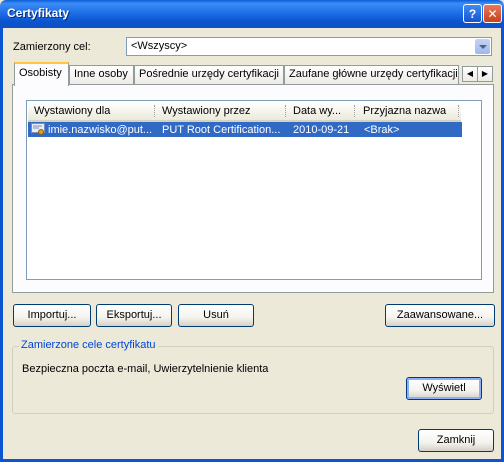 The image size is (504, 462). I want to click on close-button: Zamknij, so click(456, 440).